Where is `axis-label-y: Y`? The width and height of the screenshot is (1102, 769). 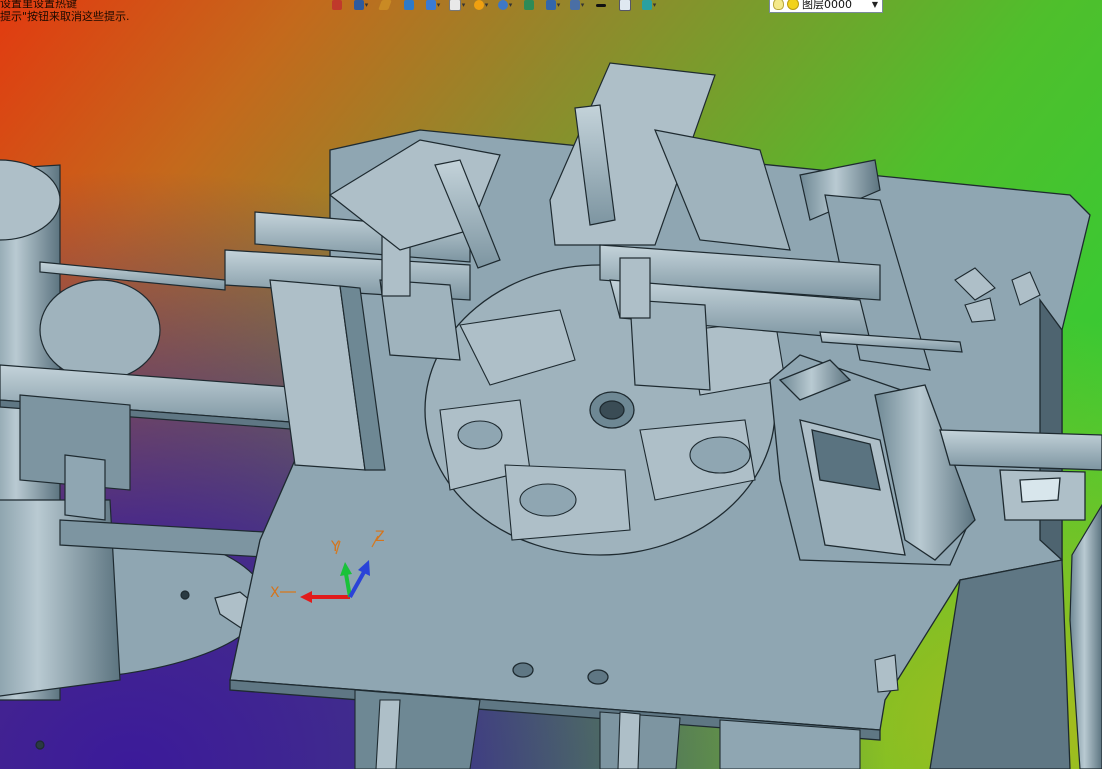 axis-label-y: Y is located at coordinates (335, 547).